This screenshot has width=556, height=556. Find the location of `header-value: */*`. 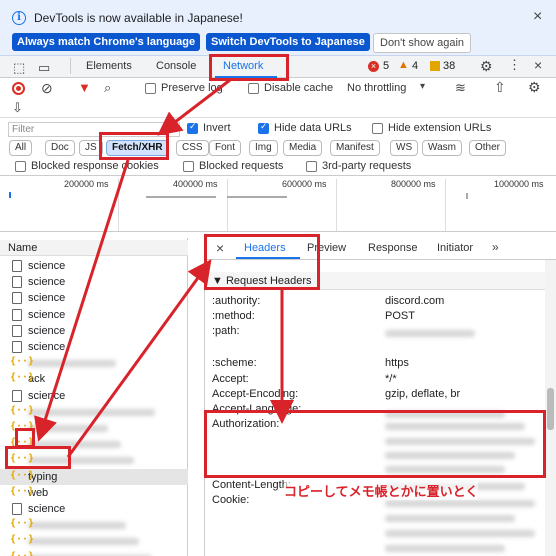

header-value: */* is located at coordinates (391, 379).